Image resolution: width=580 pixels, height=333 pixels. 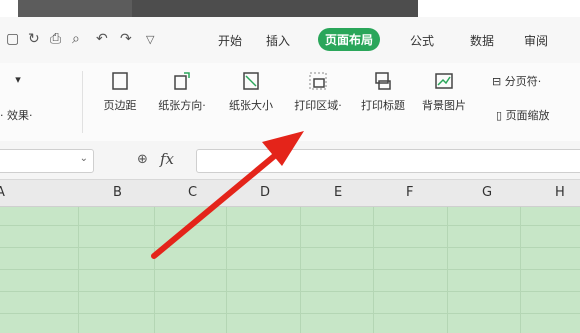 I want to click on annotation-arrow, so click(x=227, y=195).